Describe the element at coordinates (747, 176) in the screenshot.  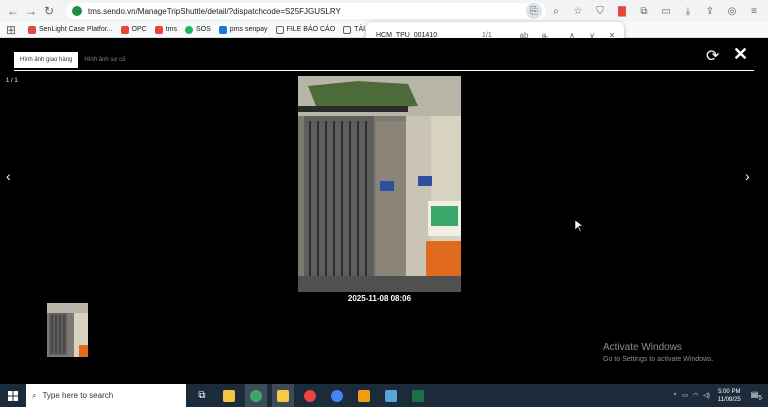
I see `chevron-right-icon: ›` at that location.